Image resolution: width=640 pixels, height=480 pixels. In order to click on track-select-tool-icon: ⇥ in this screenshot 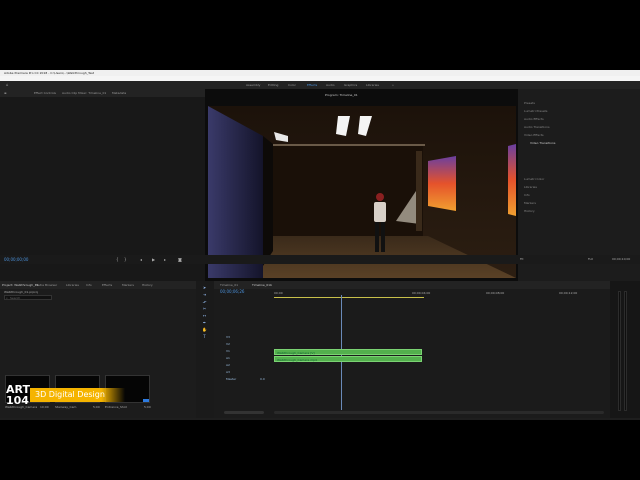, I will do `click(204, 294)`.